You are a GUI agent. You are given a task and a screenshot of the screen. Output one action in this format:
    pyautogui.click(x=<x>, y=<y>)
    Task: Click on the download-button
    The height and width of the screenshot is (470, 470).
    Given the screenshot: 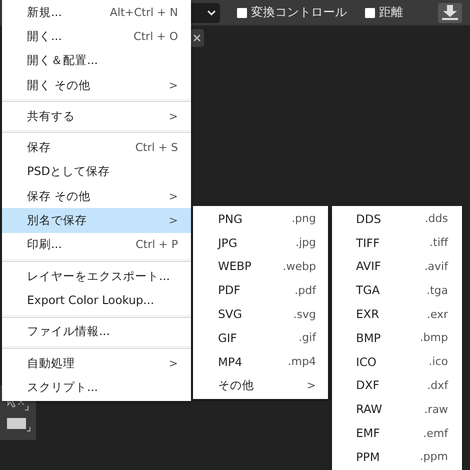 What is the action you would take?
    pyautogui.click(x=450, y=12)
    